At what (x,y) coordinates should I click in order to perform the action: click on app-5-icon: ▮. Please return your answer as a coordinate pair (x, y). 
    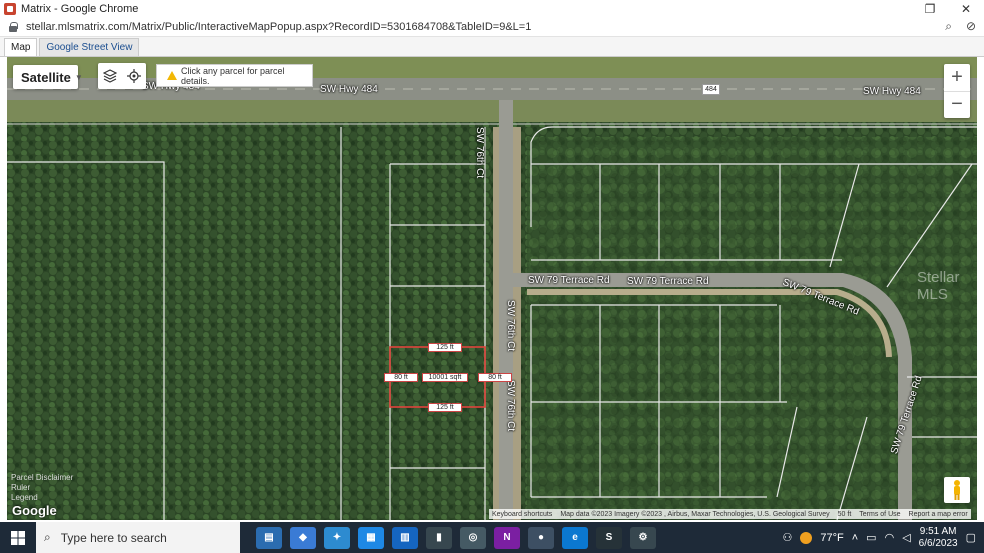
    Looking at the image, I should click on (439, 537).